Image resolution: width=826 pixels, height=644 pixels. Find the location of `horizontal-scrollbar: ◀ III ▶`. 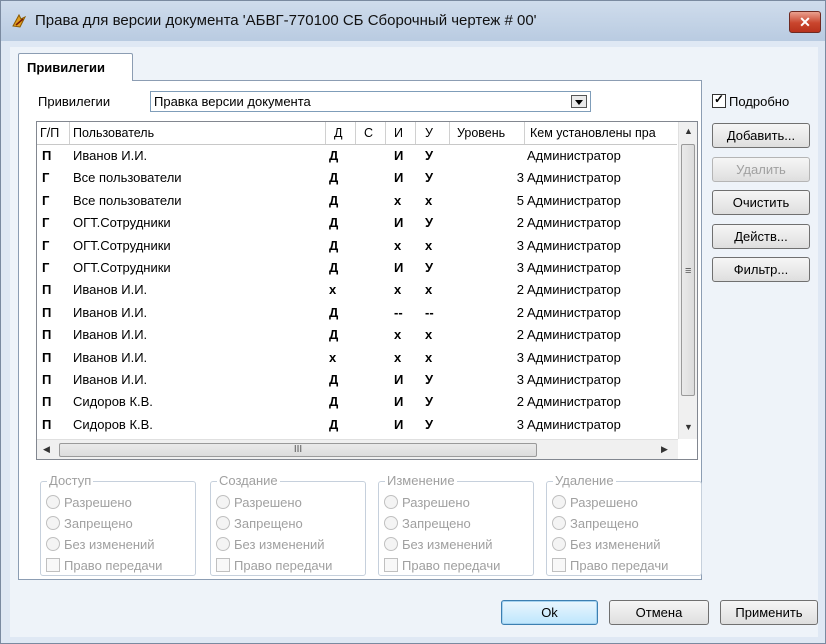

horizontal-scrollbar: ◀ III ▶ is located at coordinates (357, 449).